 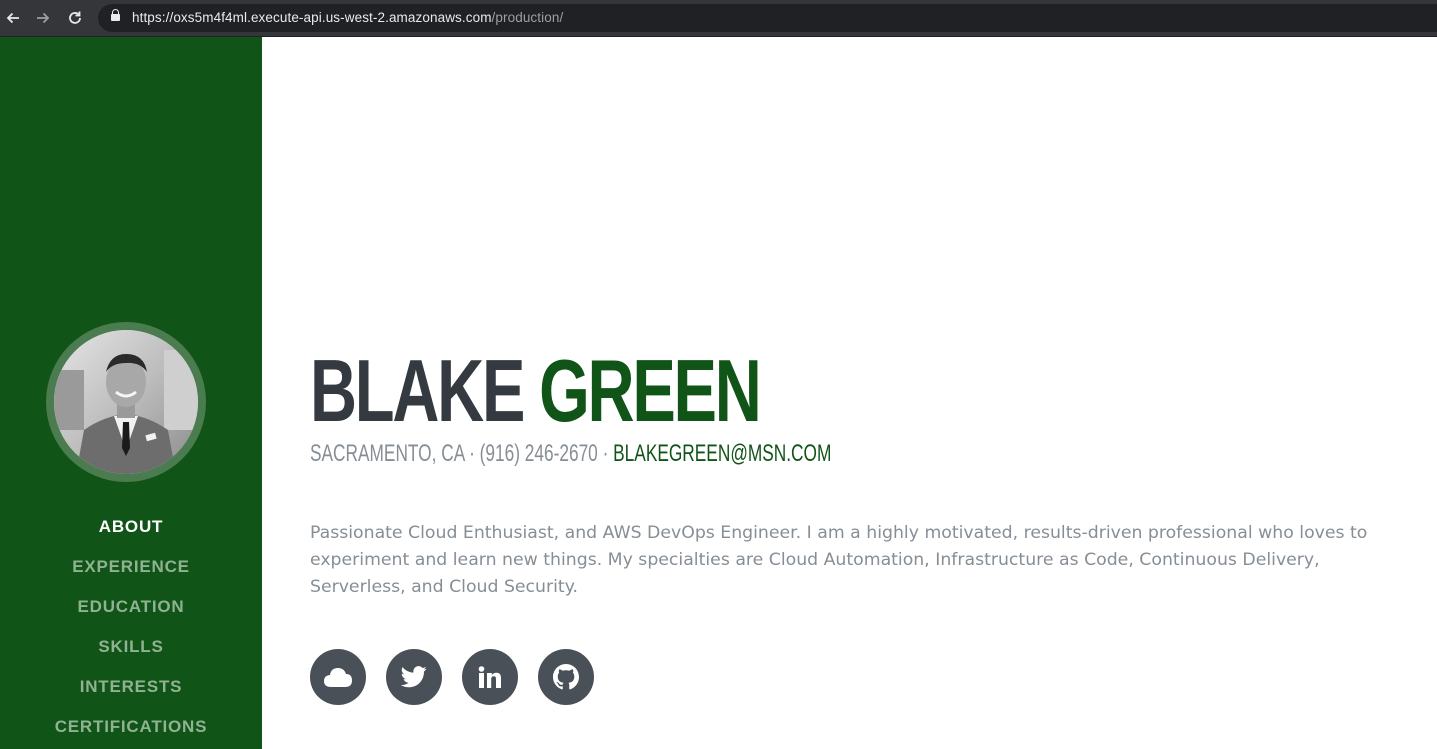 I want to click on twitter-icon, so click(x=414, y=677).